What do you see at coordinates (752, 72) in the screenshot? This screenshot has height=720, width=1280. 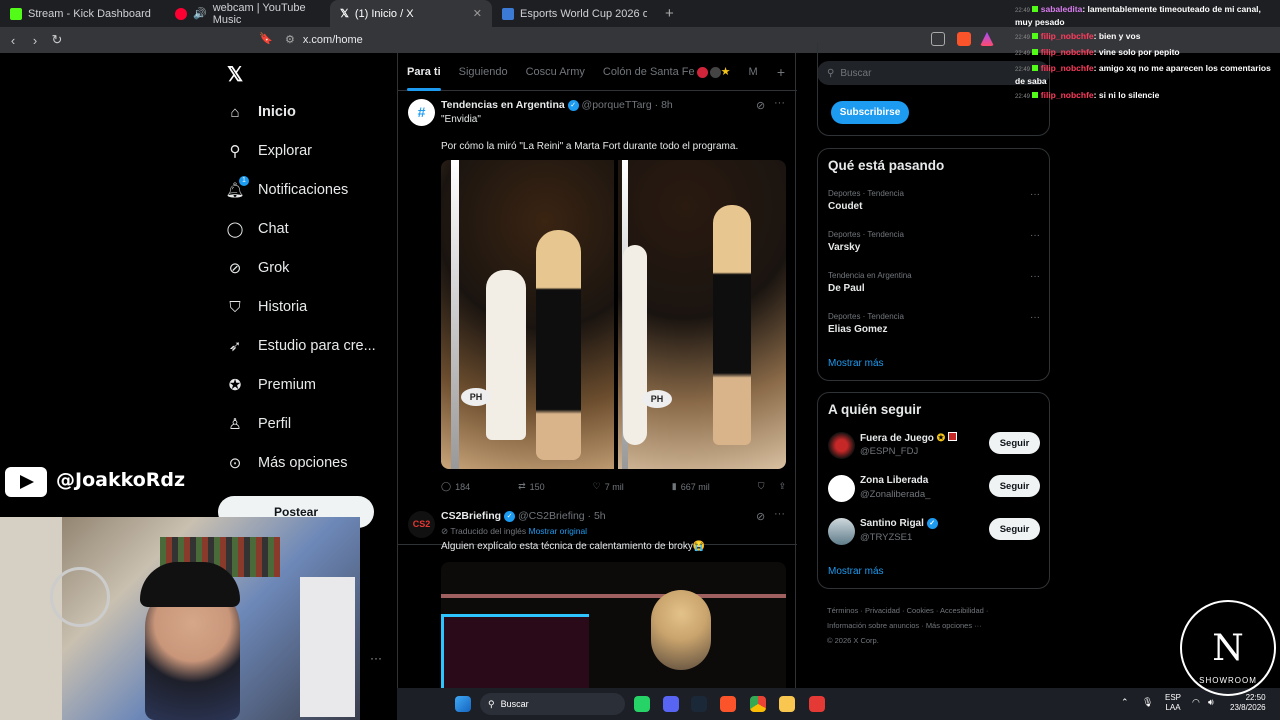 I see `tab-more: M` at bounding box center [752, 72].